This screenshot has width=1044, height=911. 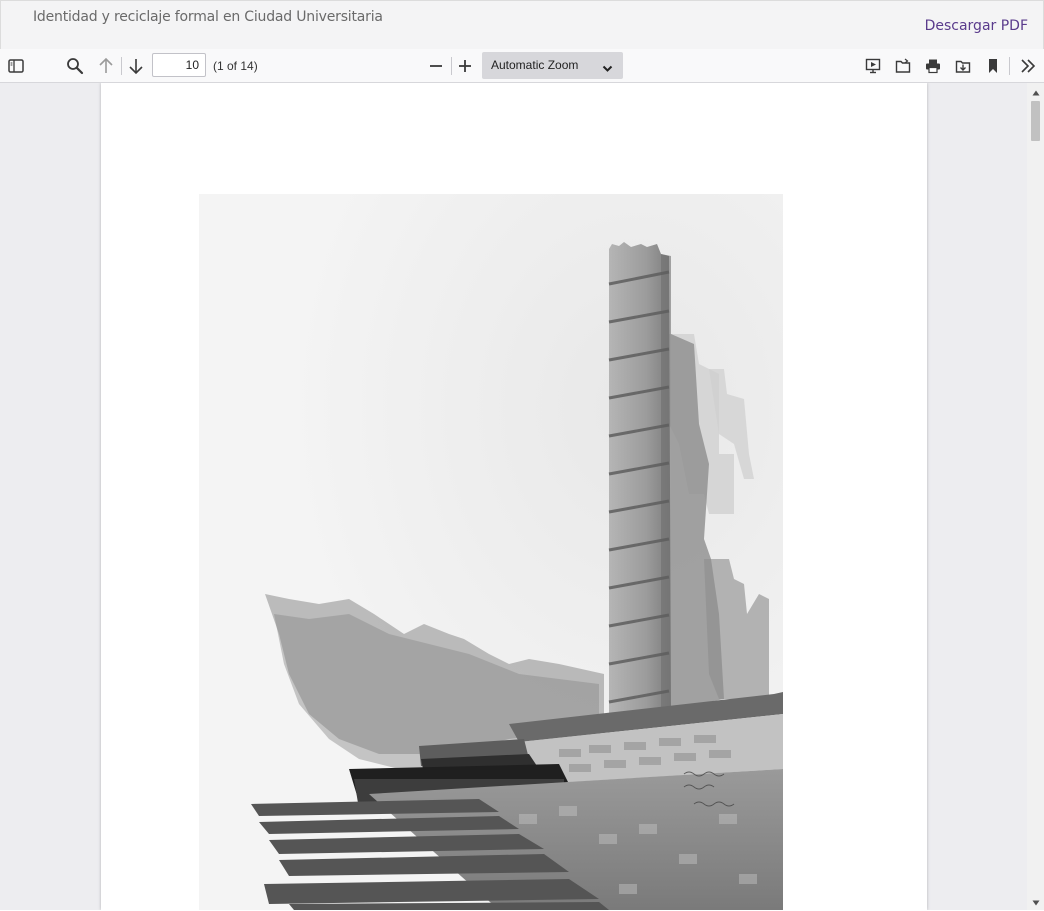 I want to click on previous-page-button, so click(x=106, y=66).